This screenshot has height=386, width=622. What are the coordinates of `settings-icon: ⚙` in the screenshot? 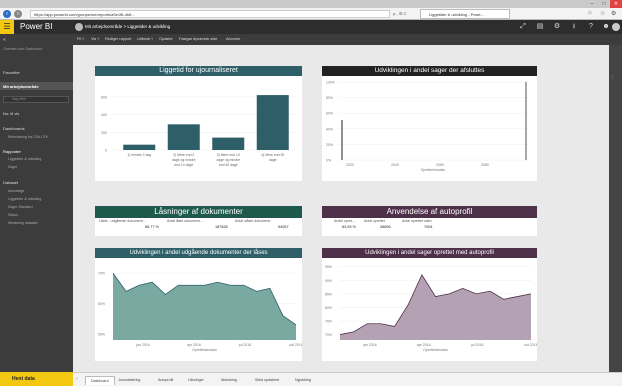 It's located at (557, 27).